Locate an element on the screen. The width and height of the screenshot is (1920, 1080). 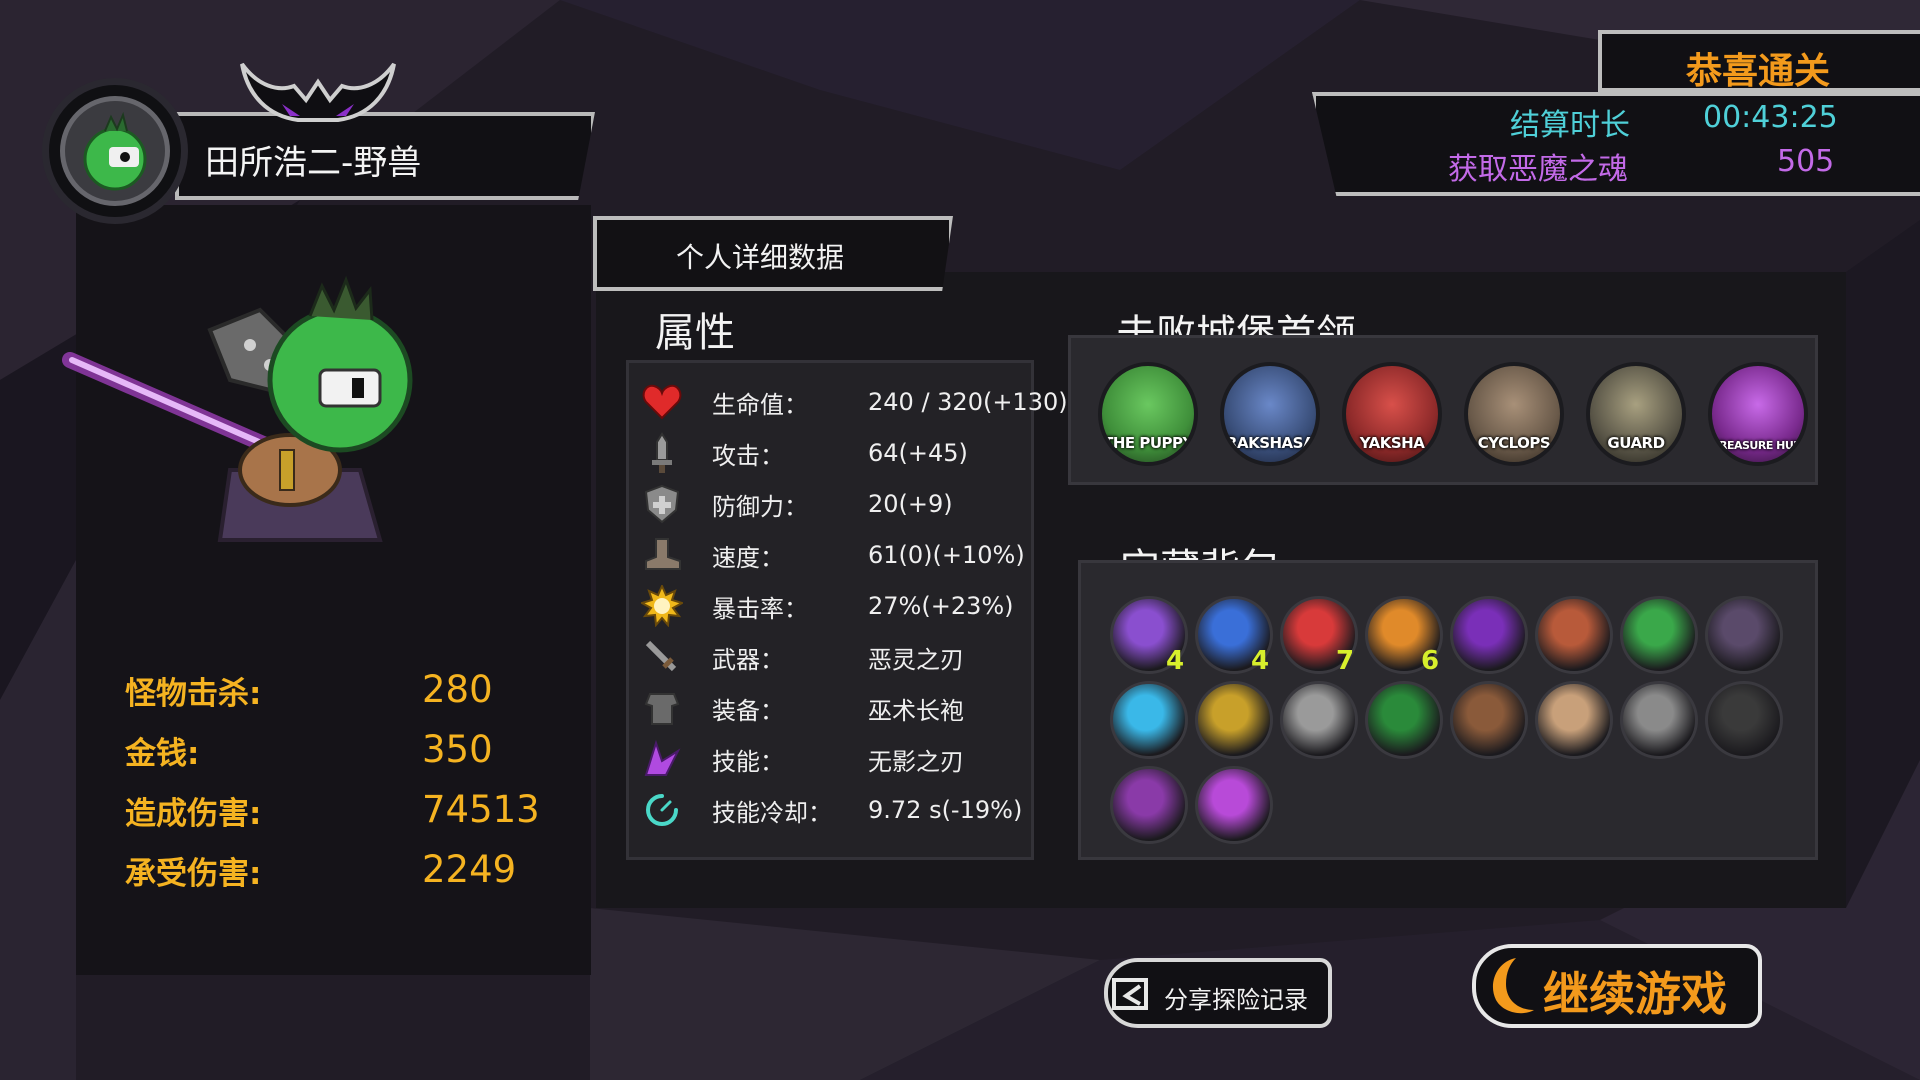
boot-icon is located at coordinates (662, 555).